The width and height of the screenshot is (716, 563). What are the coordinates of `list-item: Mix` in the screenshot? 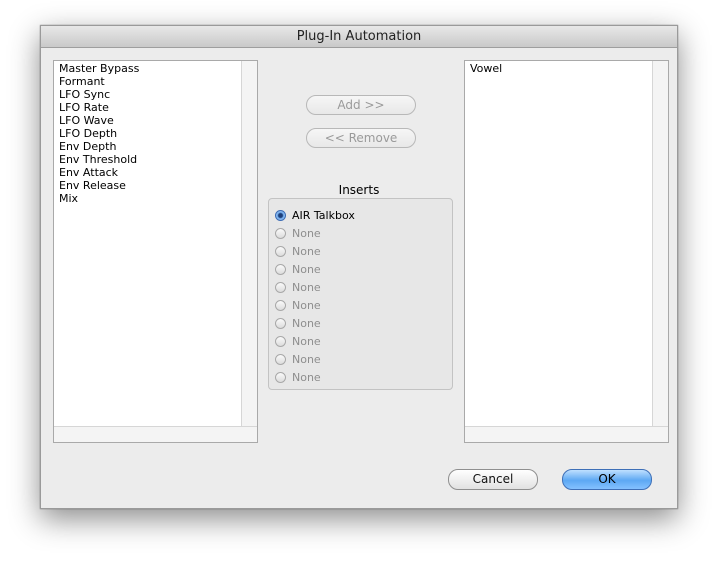 It's located at (99, 198).